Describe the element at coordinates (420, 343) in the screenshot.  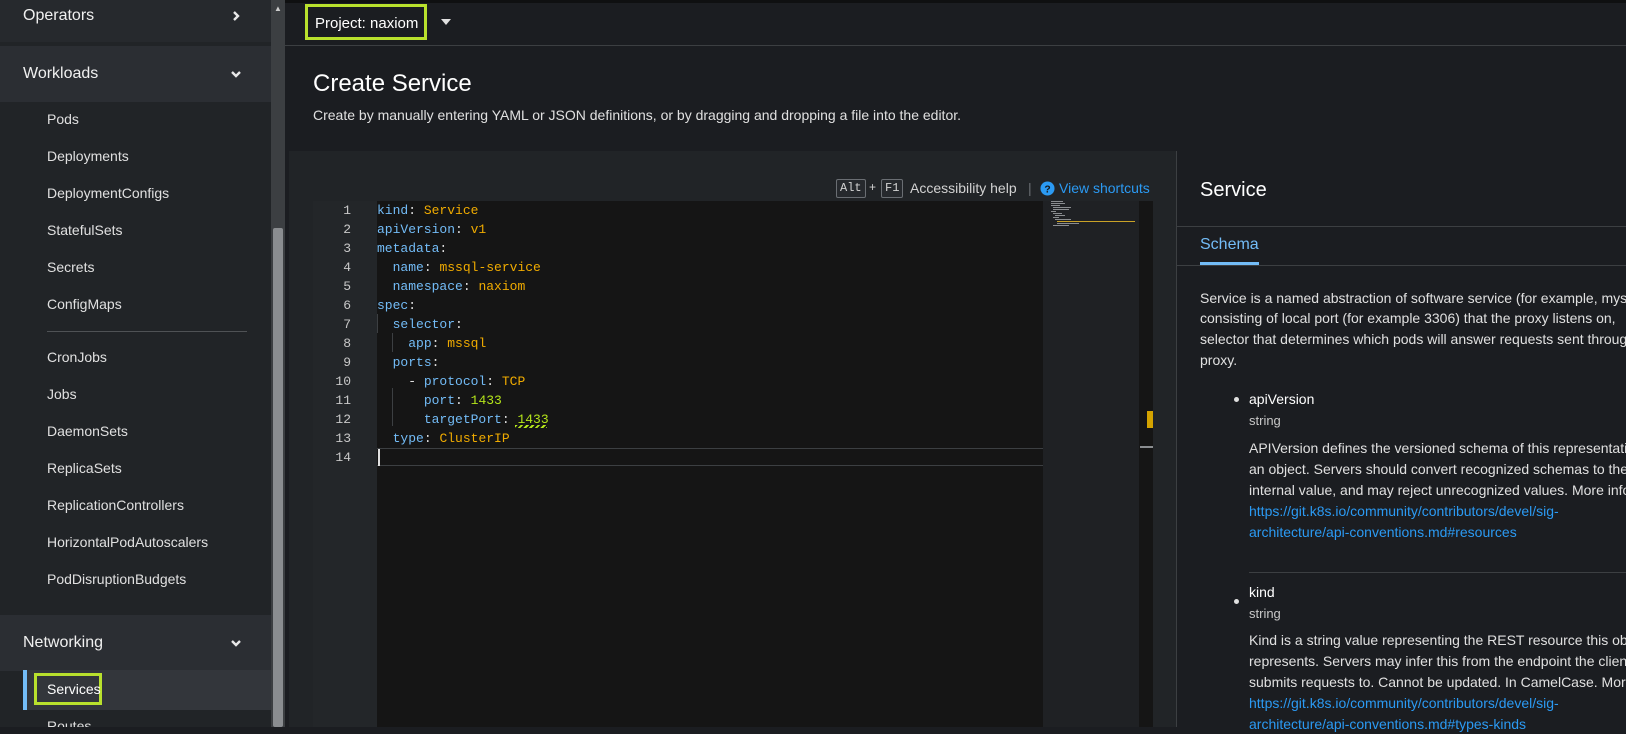
I see `yaml-key: app` at that location.